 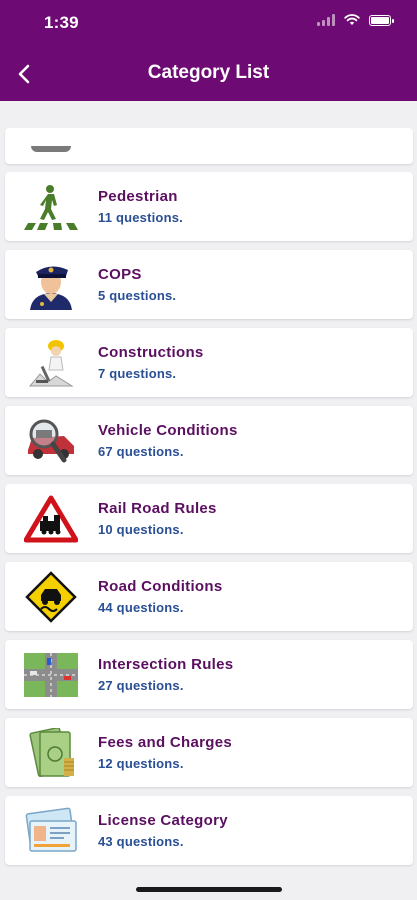 I want to click on license-card-icon, so click(x=51, y=831).